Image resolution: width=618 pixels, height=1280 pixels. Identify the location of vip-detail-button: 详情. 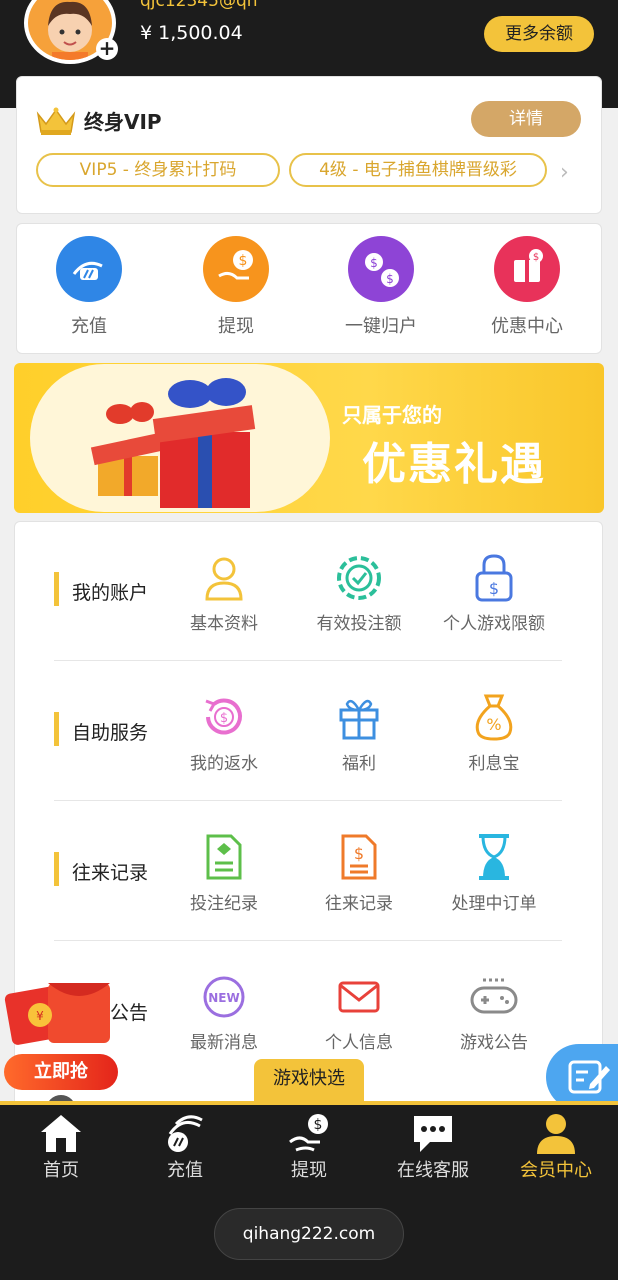
(526, 119).